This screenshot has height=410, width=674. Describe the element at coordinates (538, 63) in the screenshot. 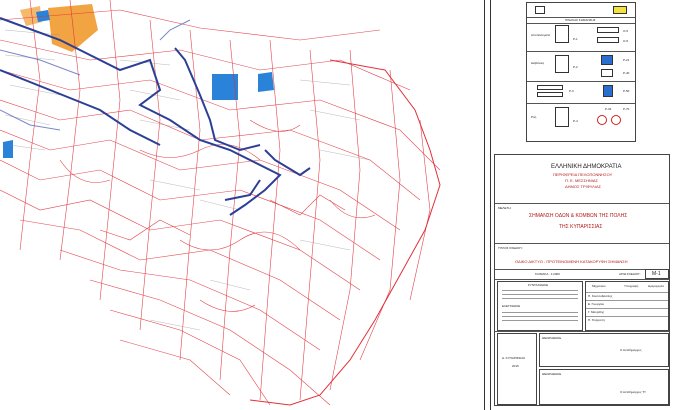

I see `legend-row-2-note: Διαβάσεις` at that location.